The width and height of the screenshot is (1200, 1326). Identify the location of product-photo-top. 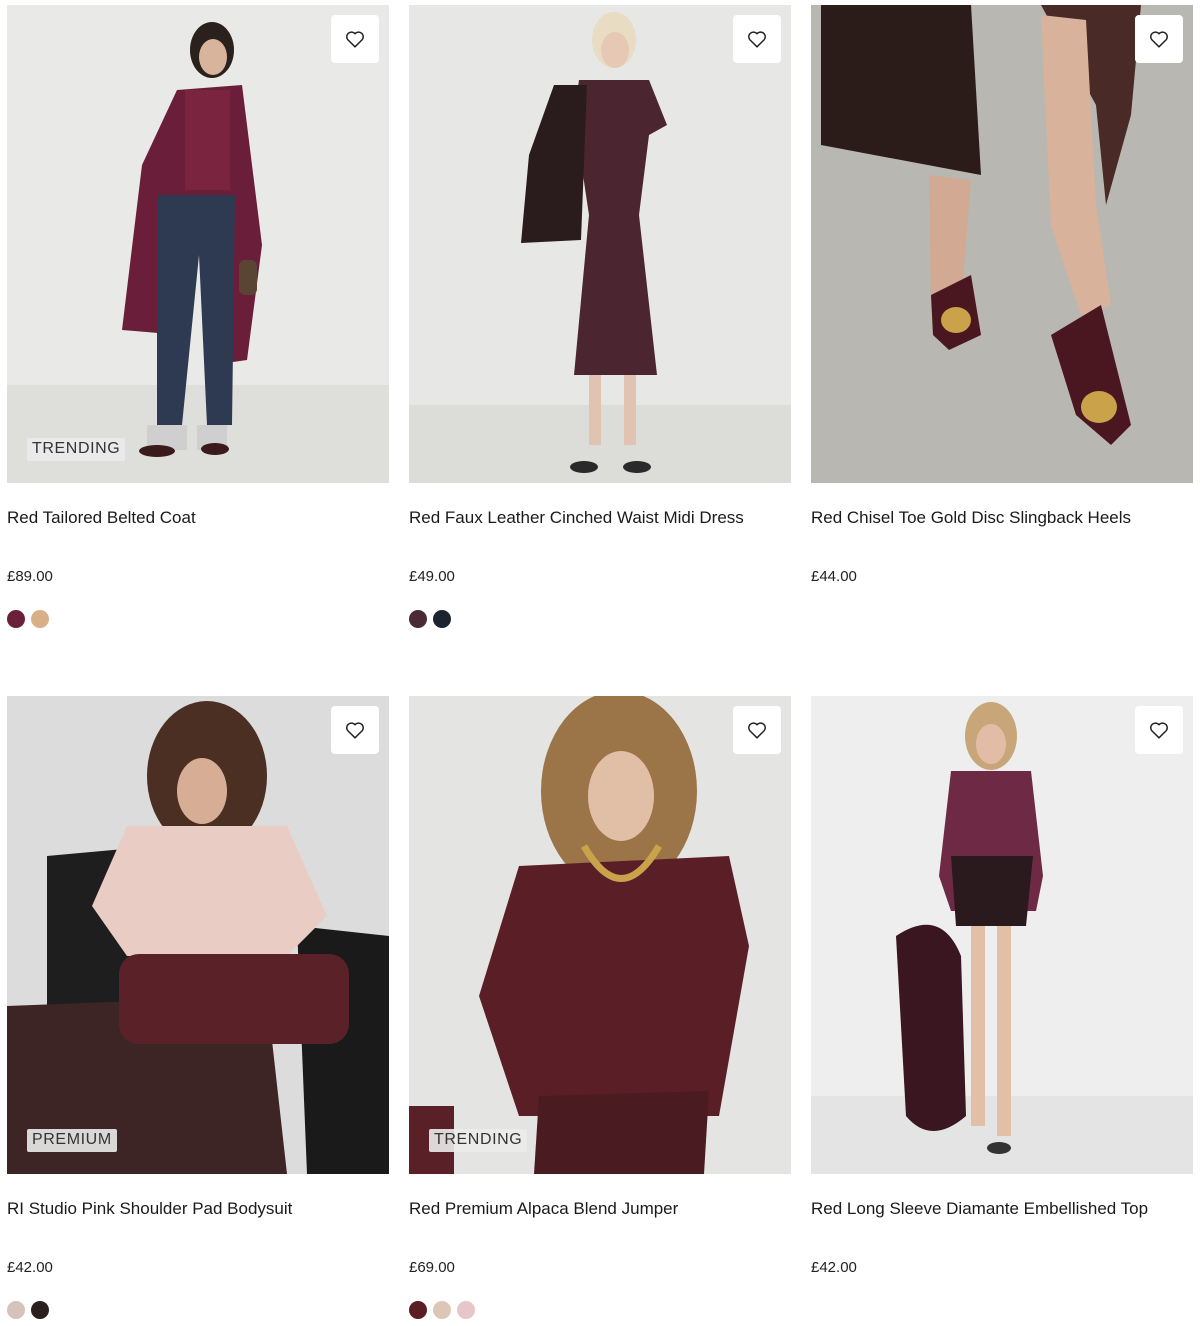
(1002, 935).